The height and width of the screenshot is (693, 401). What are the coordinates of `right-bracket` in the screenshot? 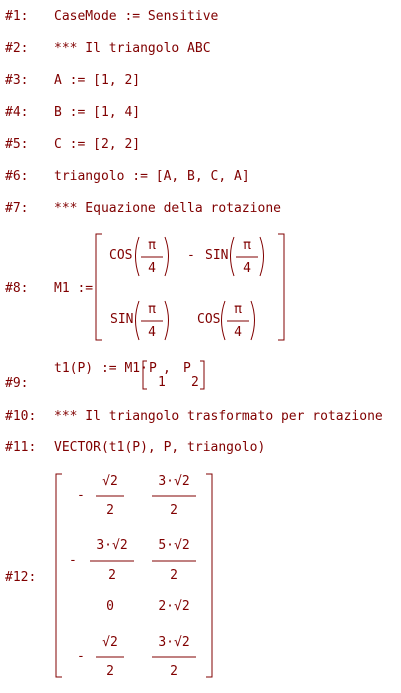 It's located at (209, 575).